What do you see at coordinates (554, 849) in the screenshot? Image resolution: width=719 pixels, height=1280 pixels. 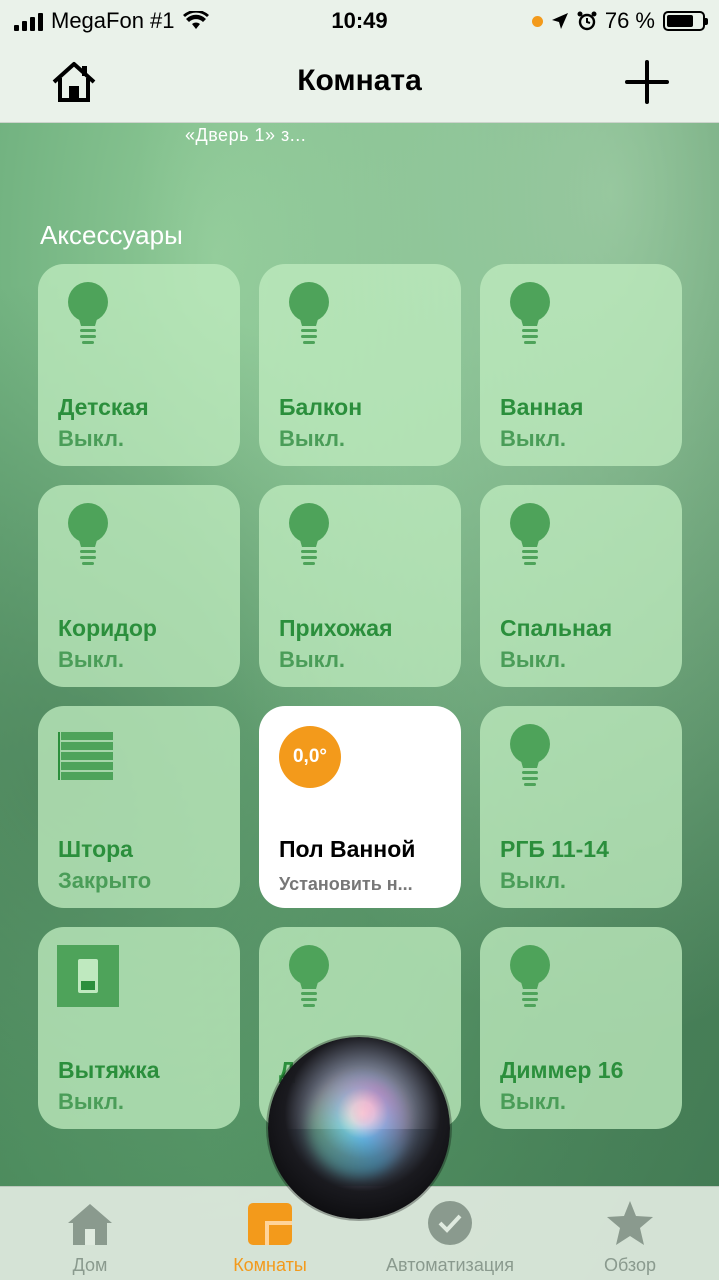 I see `accessory-name: РГБ 11-14` at bounding box center [554, 849].